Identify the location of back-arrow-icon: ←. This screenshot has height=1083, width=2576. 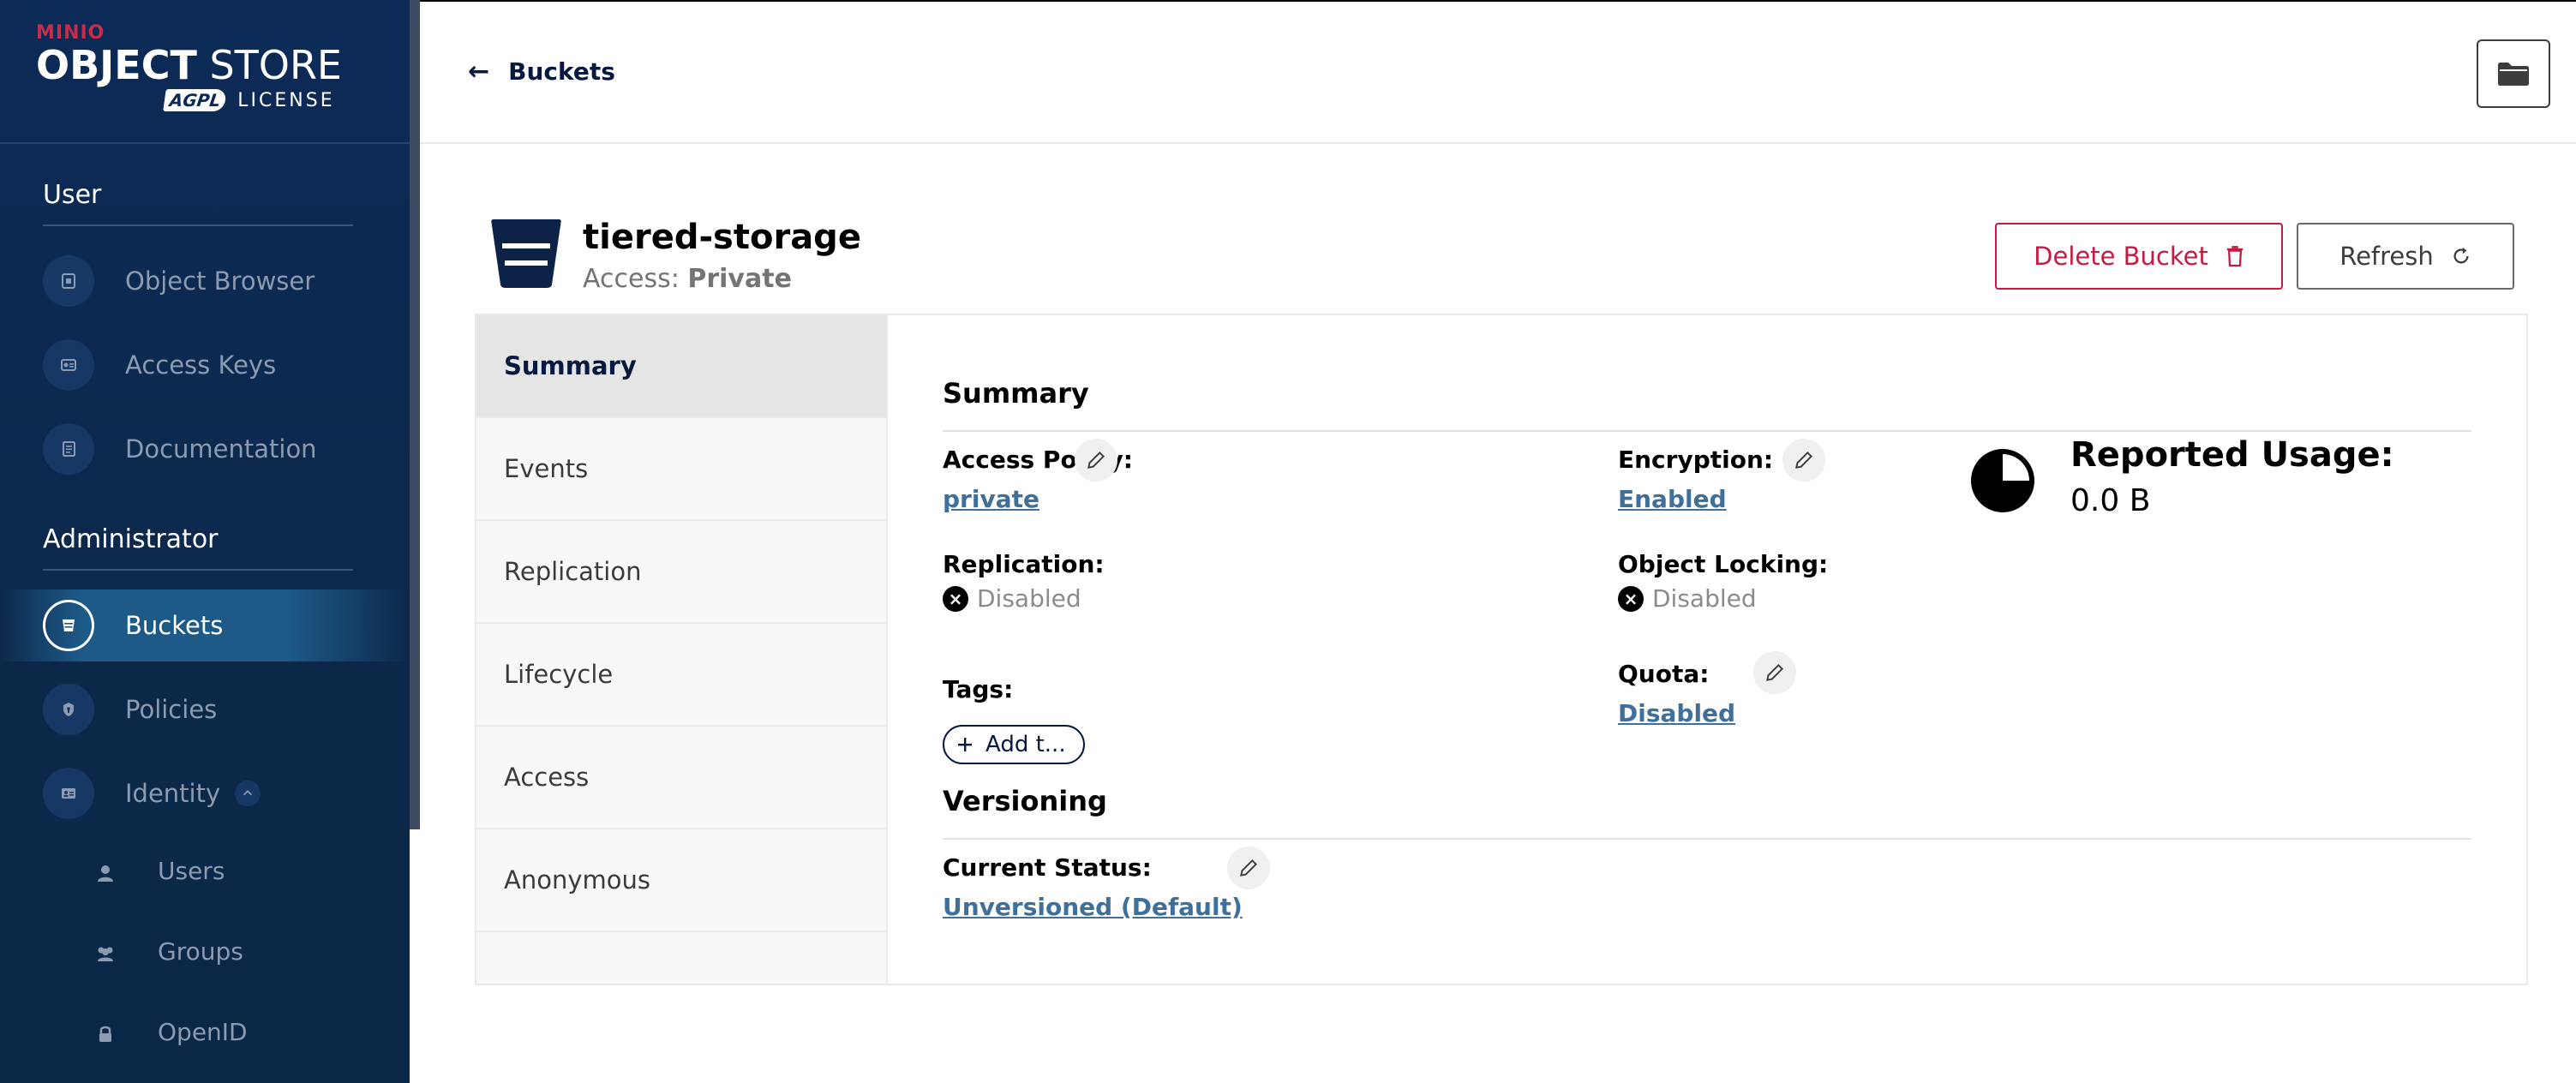
(479, 72).